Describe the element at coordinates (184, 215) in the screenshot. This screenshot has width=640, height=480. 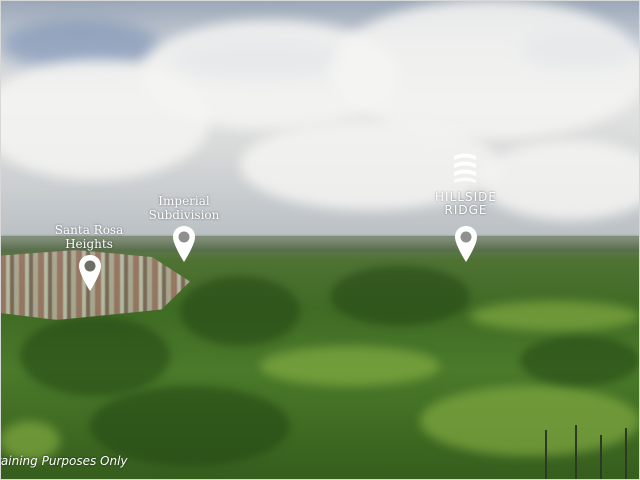
I see `marker-label-line: Subdivision` at that location.